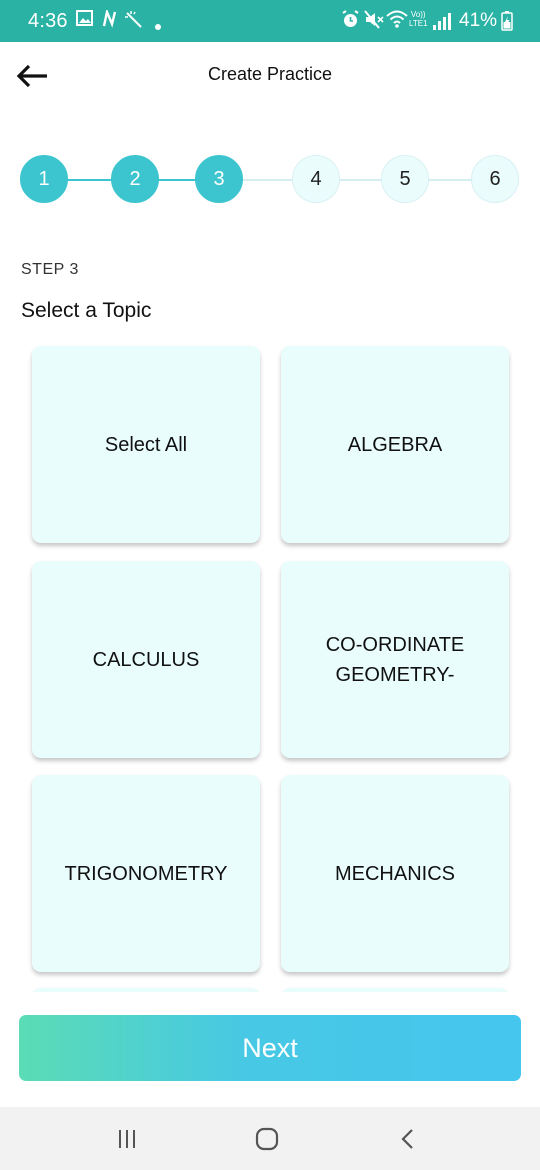  What do you see at coordinates (86, 310) in the screenshot?
I see `section-title: Select a Topic` at bounding box center [86, 310].